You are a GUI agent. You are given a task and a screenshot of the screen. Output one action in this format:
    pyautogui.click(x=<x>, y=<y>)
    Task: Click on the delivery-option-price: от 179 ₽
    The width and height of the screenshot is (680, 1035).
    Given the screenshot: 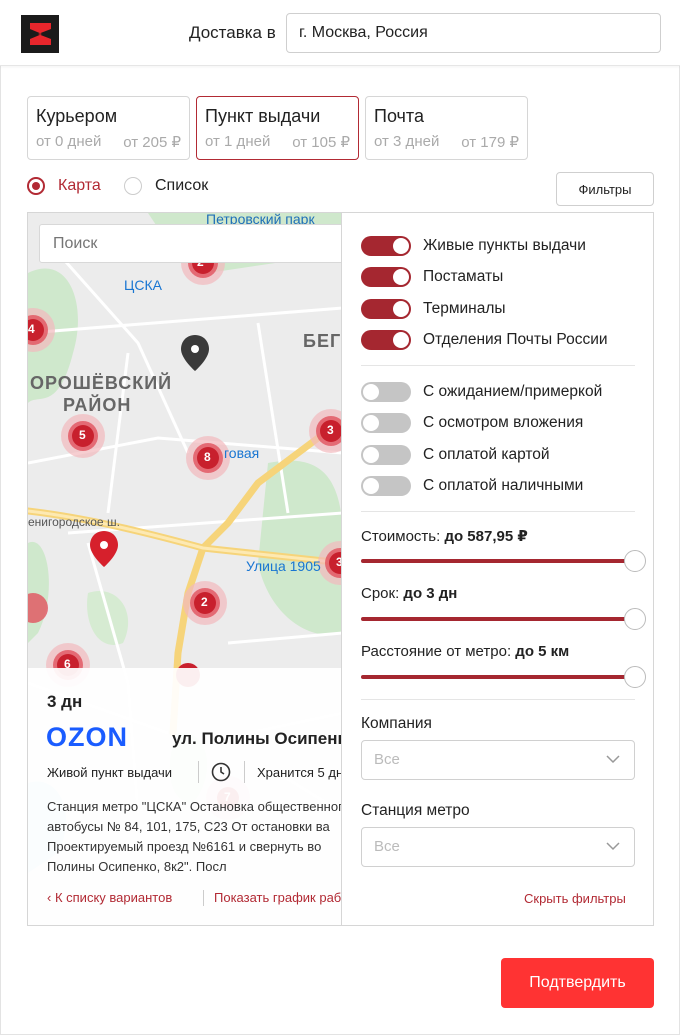 What is the action you would take?
    pyautogui.click(x=490, y=142)
    